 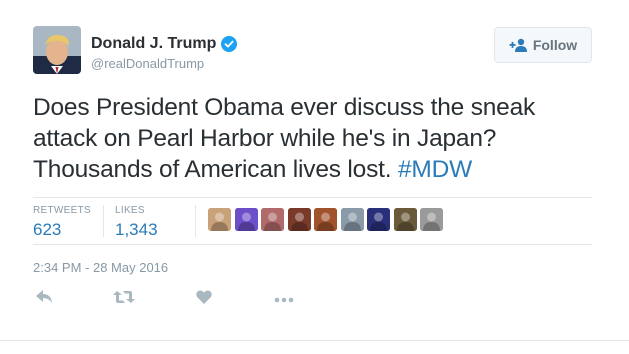 I want to click on divider-bottom, so click(x=312, y=244).